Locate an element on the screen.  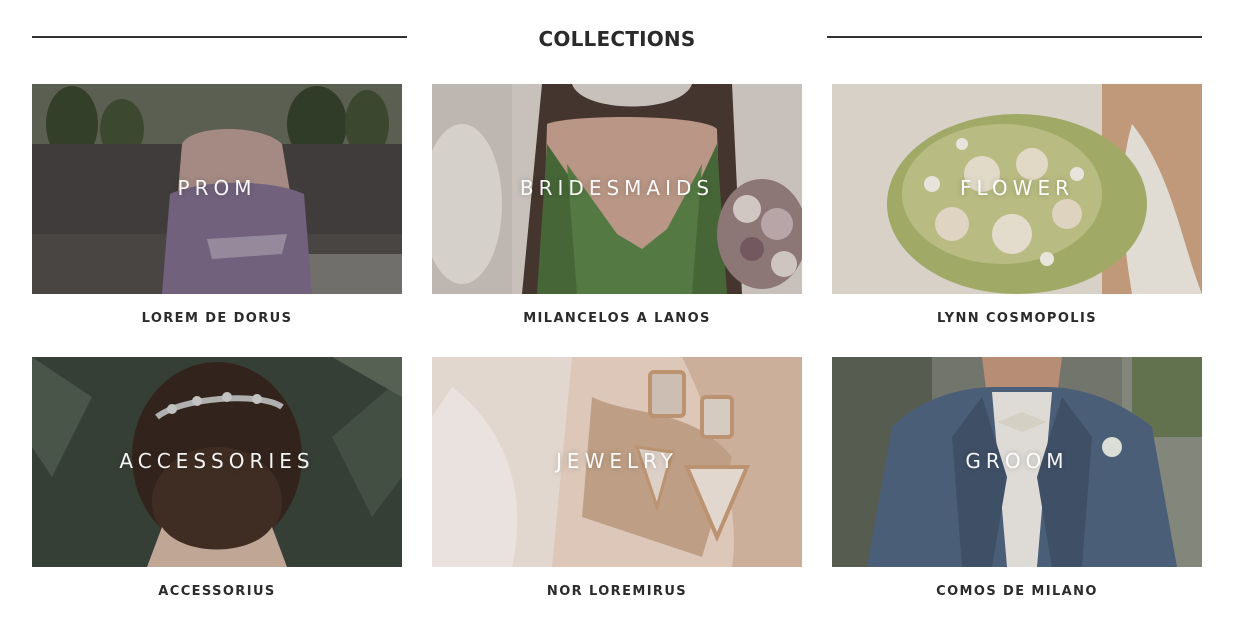
collections-header: COLLECTIONS is located at coordinates (617, 39).